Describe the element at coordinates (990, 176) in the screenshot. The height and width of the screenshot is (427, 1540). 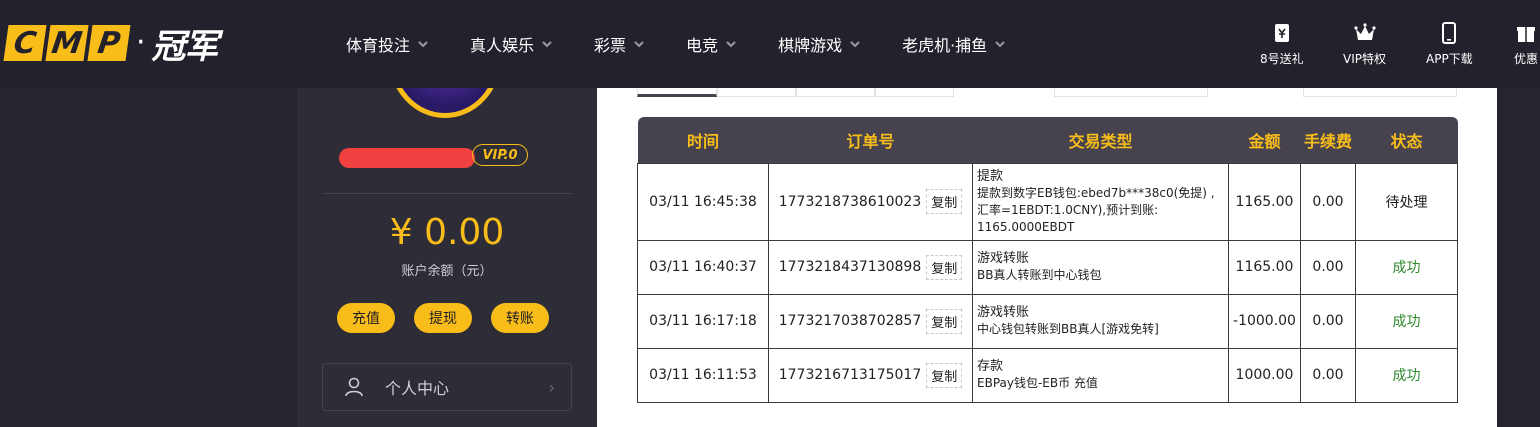
I see `transaction-type-title: 提款` at that location.